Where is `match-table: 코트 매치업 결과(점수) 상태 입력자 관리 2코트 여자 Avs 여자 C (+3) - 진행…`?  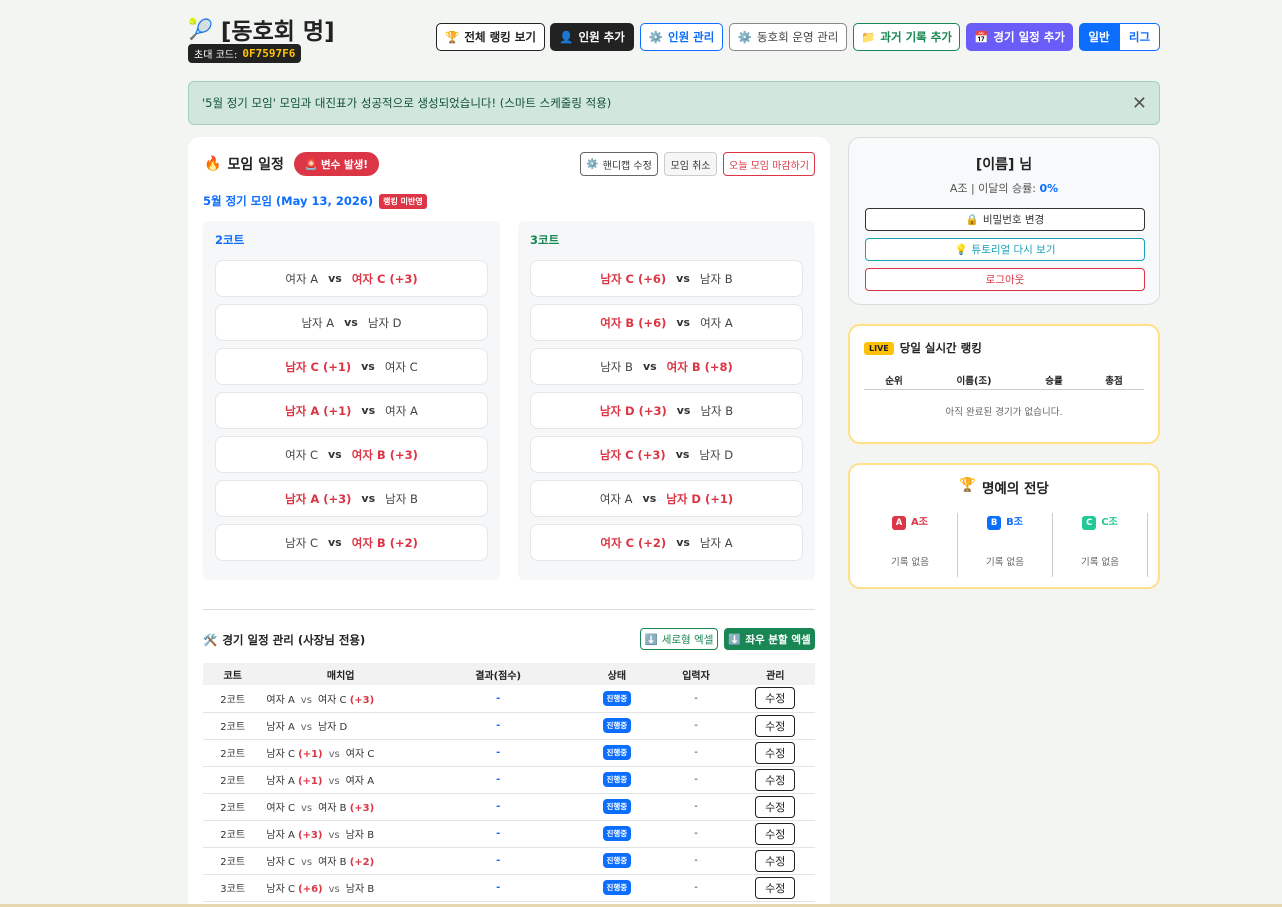 match-table: 코트 매치업 결과(점수) 상태 입력자 관리 2코트 여자 Avs 여자 C (+3) - 진행… is located at coordinates (509, 782).